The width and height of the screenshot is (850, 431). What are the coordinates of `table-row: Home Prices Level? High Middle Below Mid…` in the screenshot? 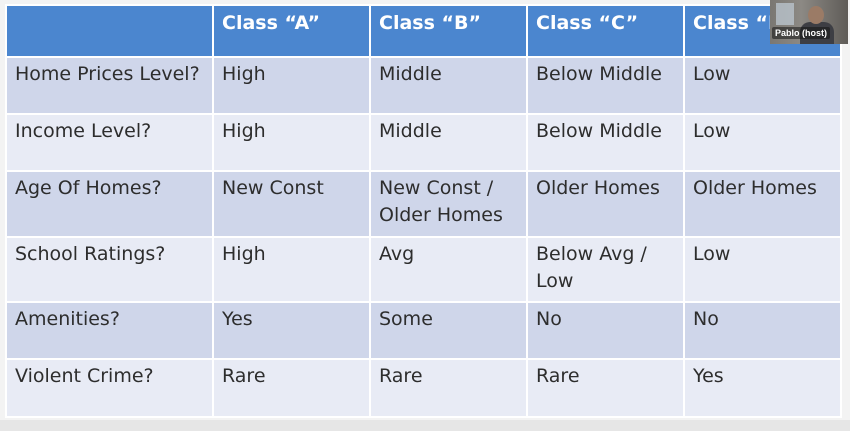 It's located at (423, 85).